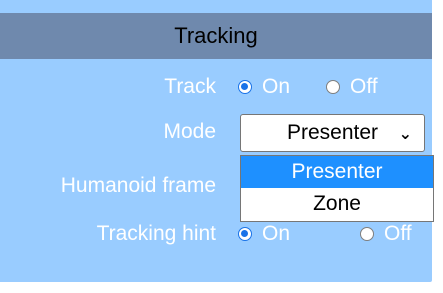 The width and height of the screenshot is (443, 293). I want to click on hint-on-radio: On, so click(264, 234).